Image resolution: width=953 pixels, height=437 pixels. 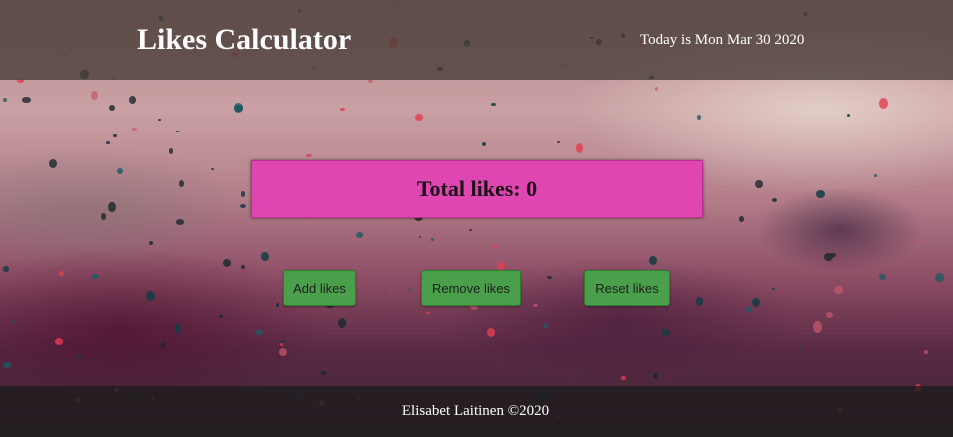 What do you see at coordinates (532, 188) in the screenshot?
I see `total-likes-value: 0` at bounding box center [532, 188].